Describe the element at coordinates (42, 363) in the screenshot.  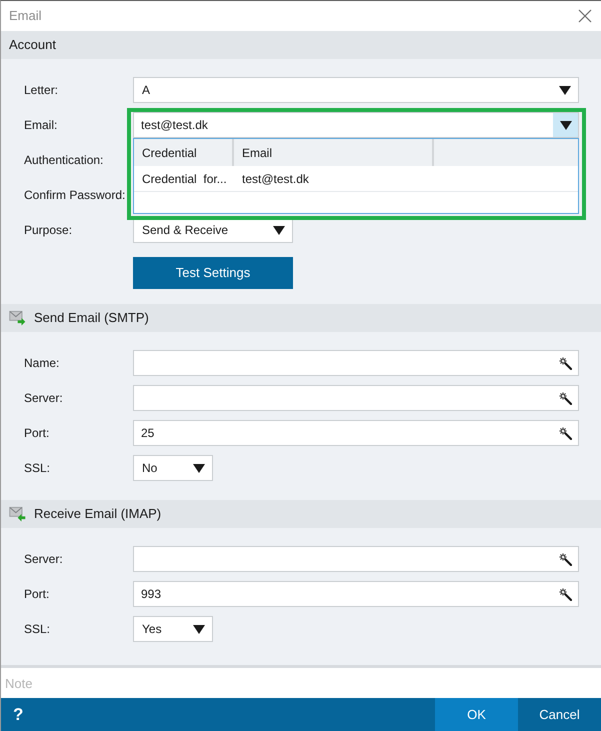
I see `field-label: Name:` at that location.